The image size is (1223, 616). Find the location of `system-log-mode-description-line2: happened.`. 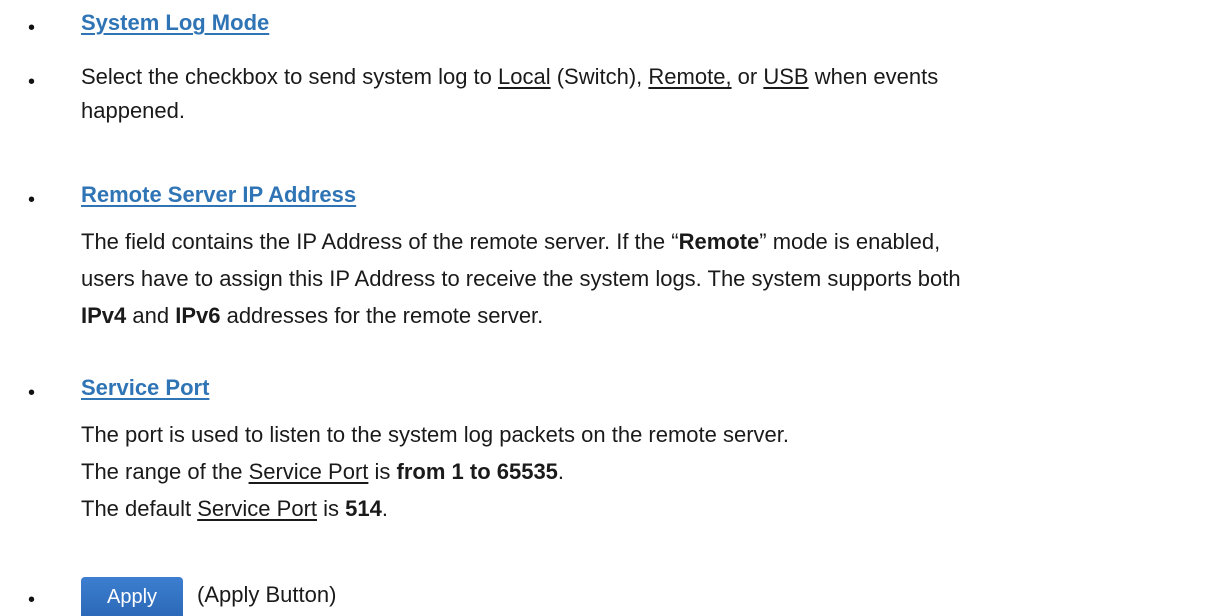

system-log-mode-description-line2: happened. is located at coordinates (133, 110).